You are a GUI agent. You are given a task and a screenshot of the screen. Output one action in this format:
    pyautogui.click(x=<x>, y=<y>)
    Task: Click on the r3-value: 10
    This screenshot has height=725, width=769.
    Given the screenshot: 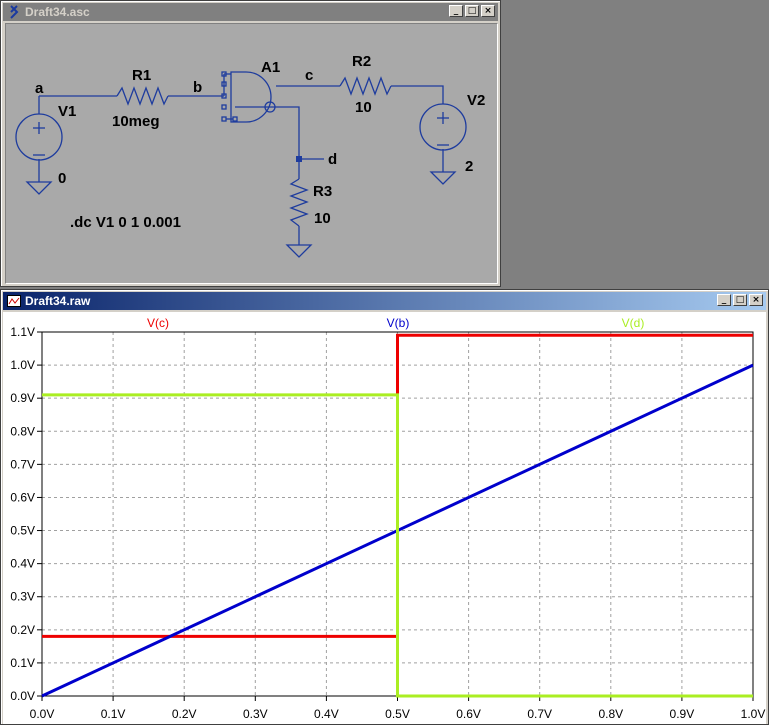 What is the action you would take?
    pyautogui.click(x=322, y=218)
    